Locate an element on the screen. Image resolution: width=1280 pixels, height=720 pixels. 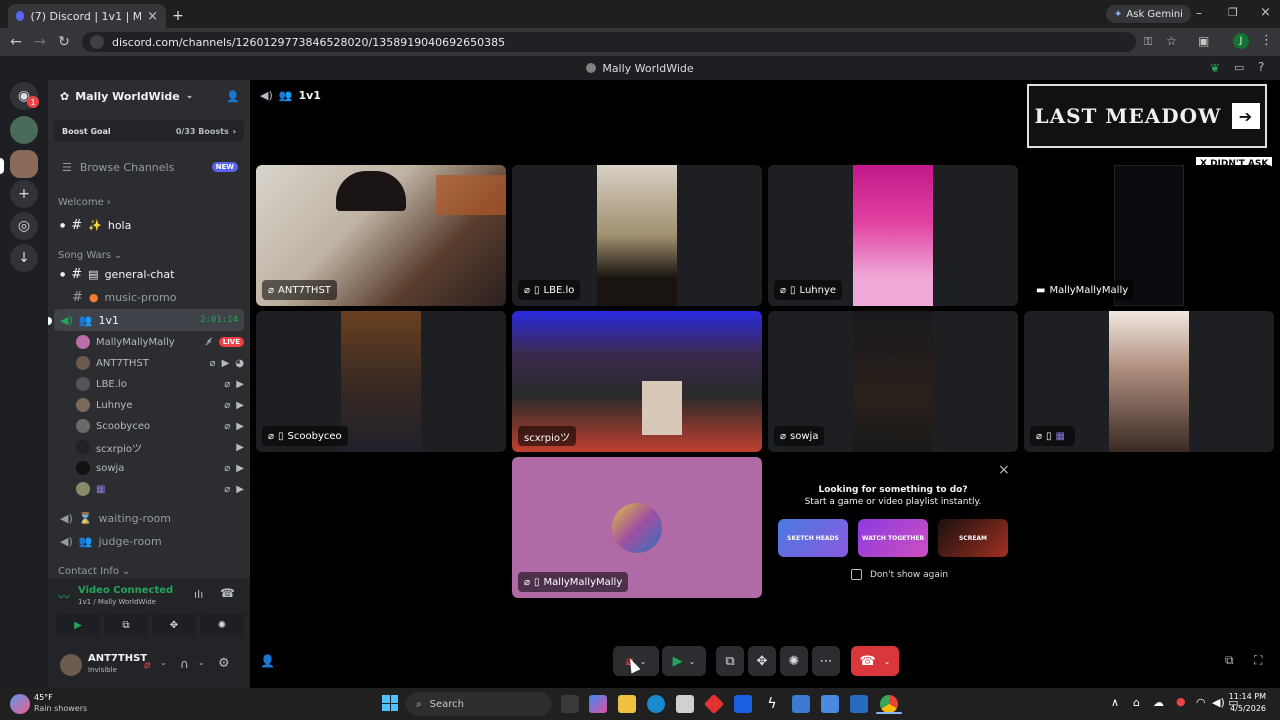
inbox-icon: ▭ is located at coordinates (1239, 67).